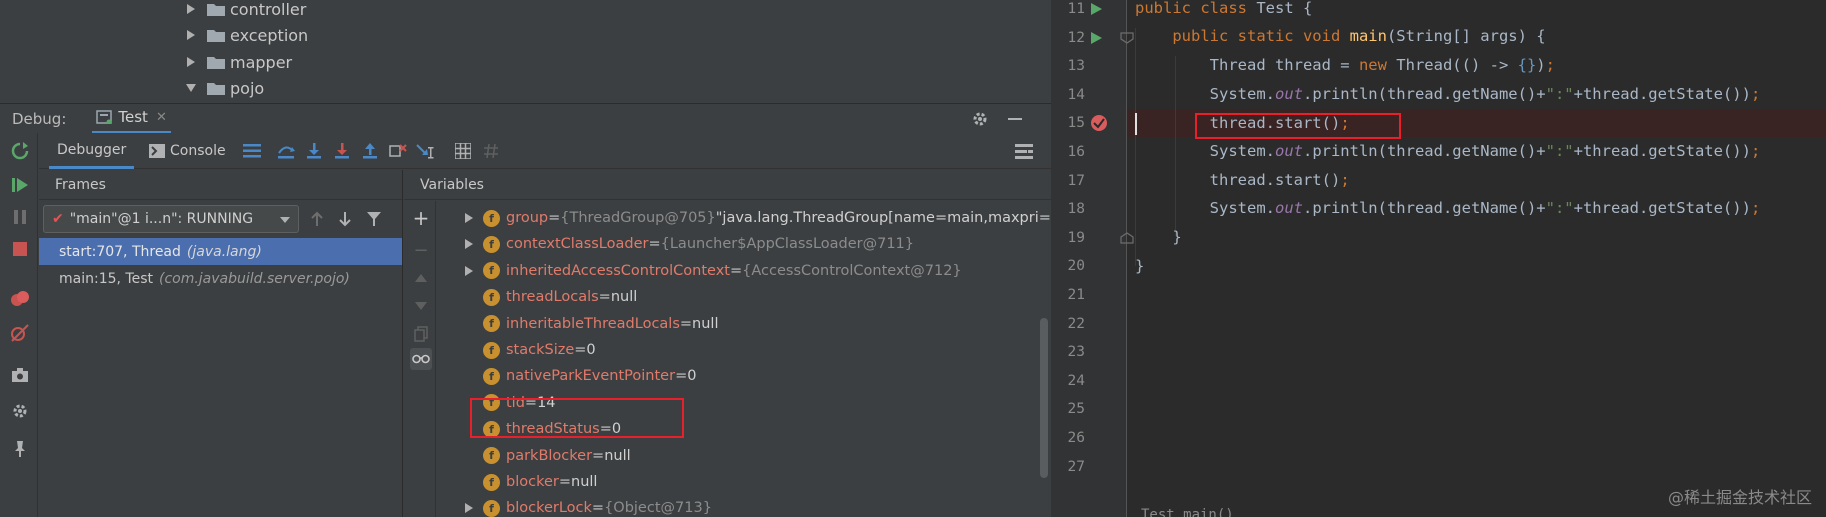 Image resolution: width=1826 pixels, height=517 pixels. I want to click on line-number: 13, so click(1076, 66).